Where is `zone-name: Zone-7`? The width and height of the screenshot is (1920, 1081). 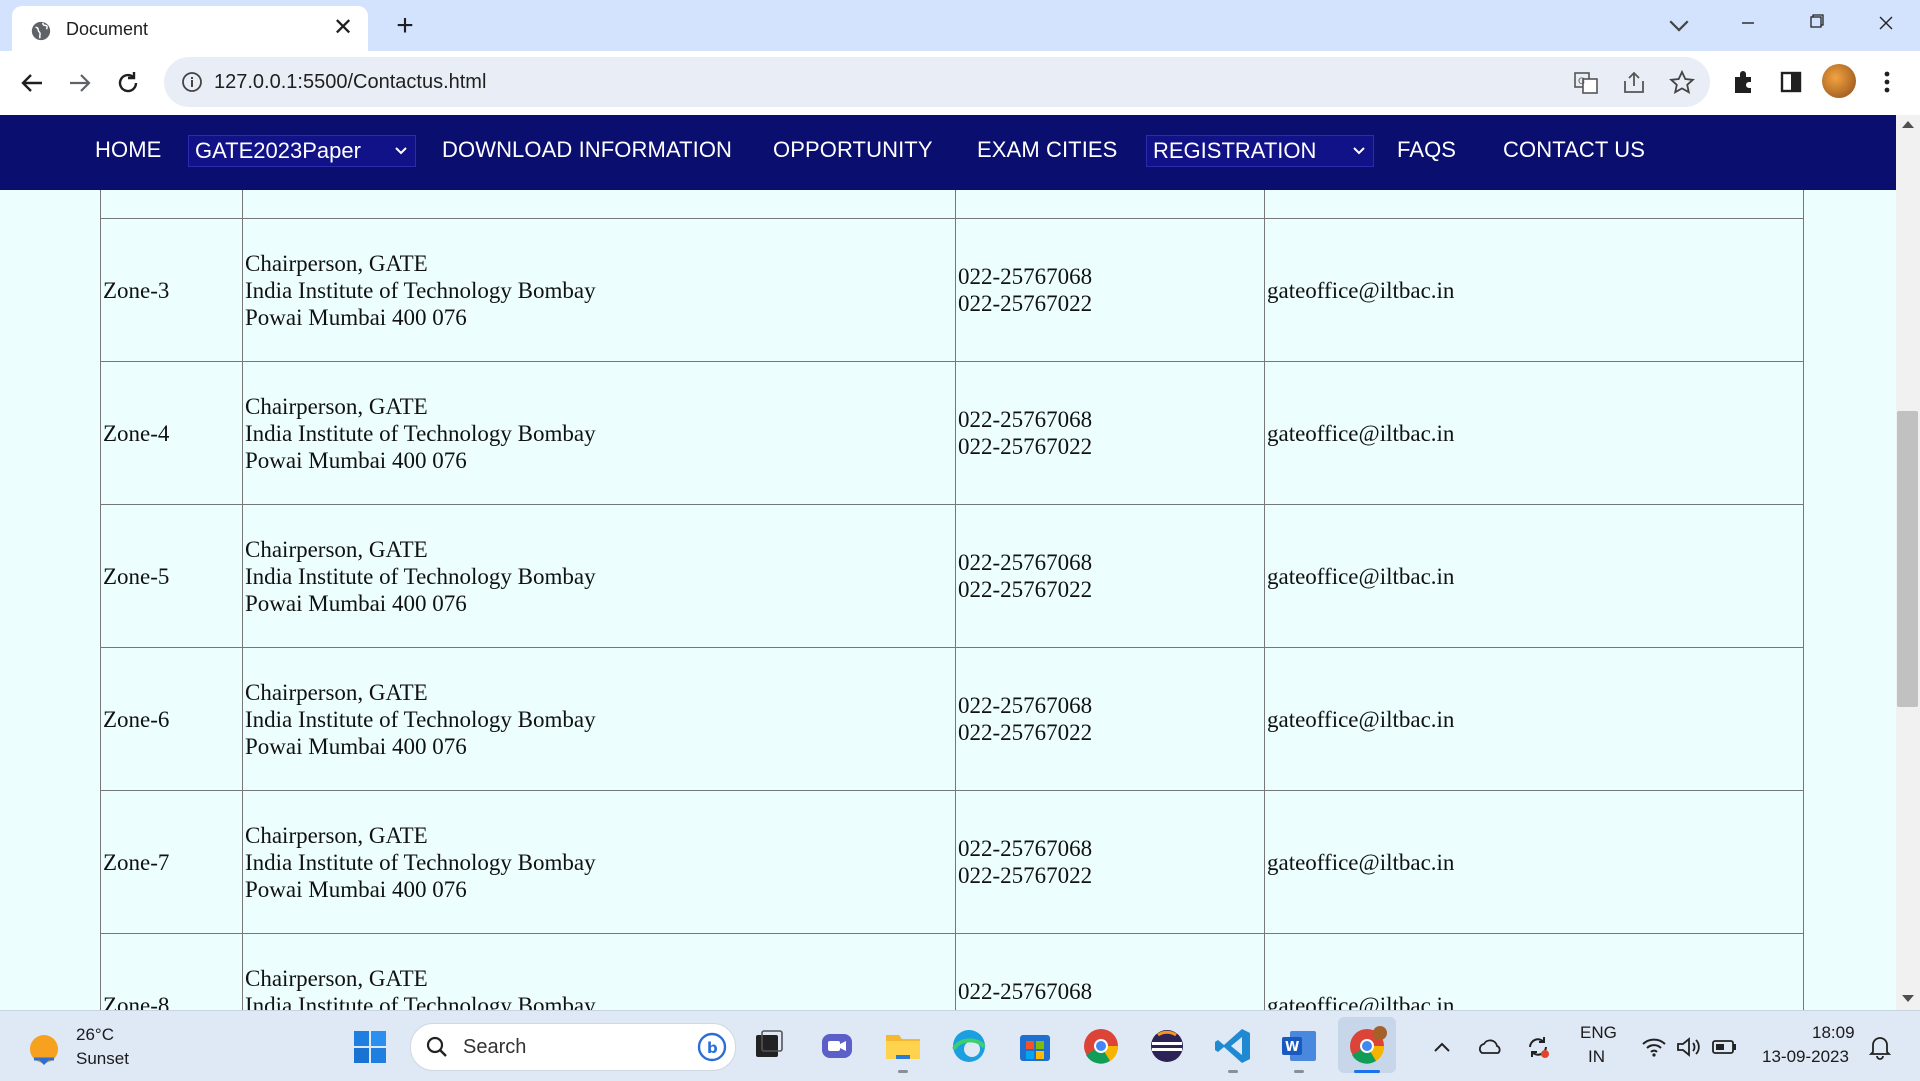 zone-name: Zone-7 is located at coordinates (136, 862).